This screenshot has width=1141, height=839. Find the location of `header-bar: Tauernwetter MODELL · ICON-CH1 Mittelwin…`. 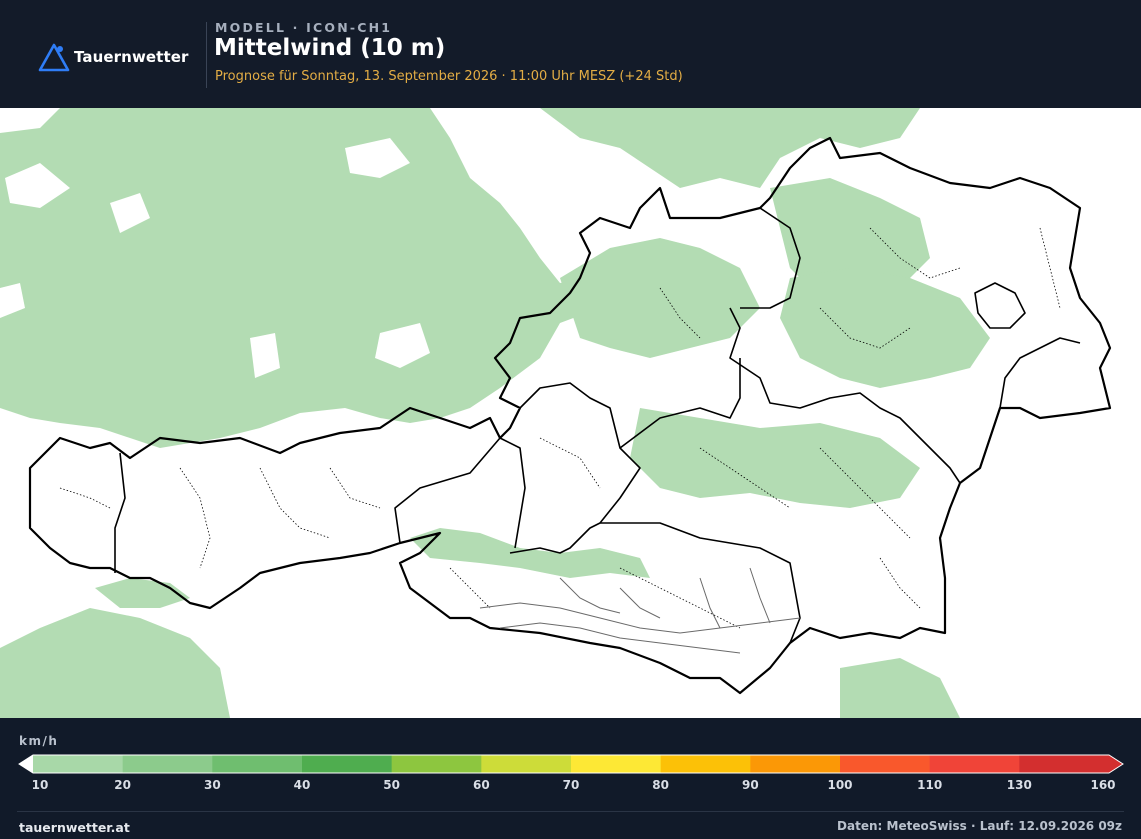

header-bar: Tauernwetter MODELL · ICON-CH1 Mittelwin… is located at coordinates (570, 54).